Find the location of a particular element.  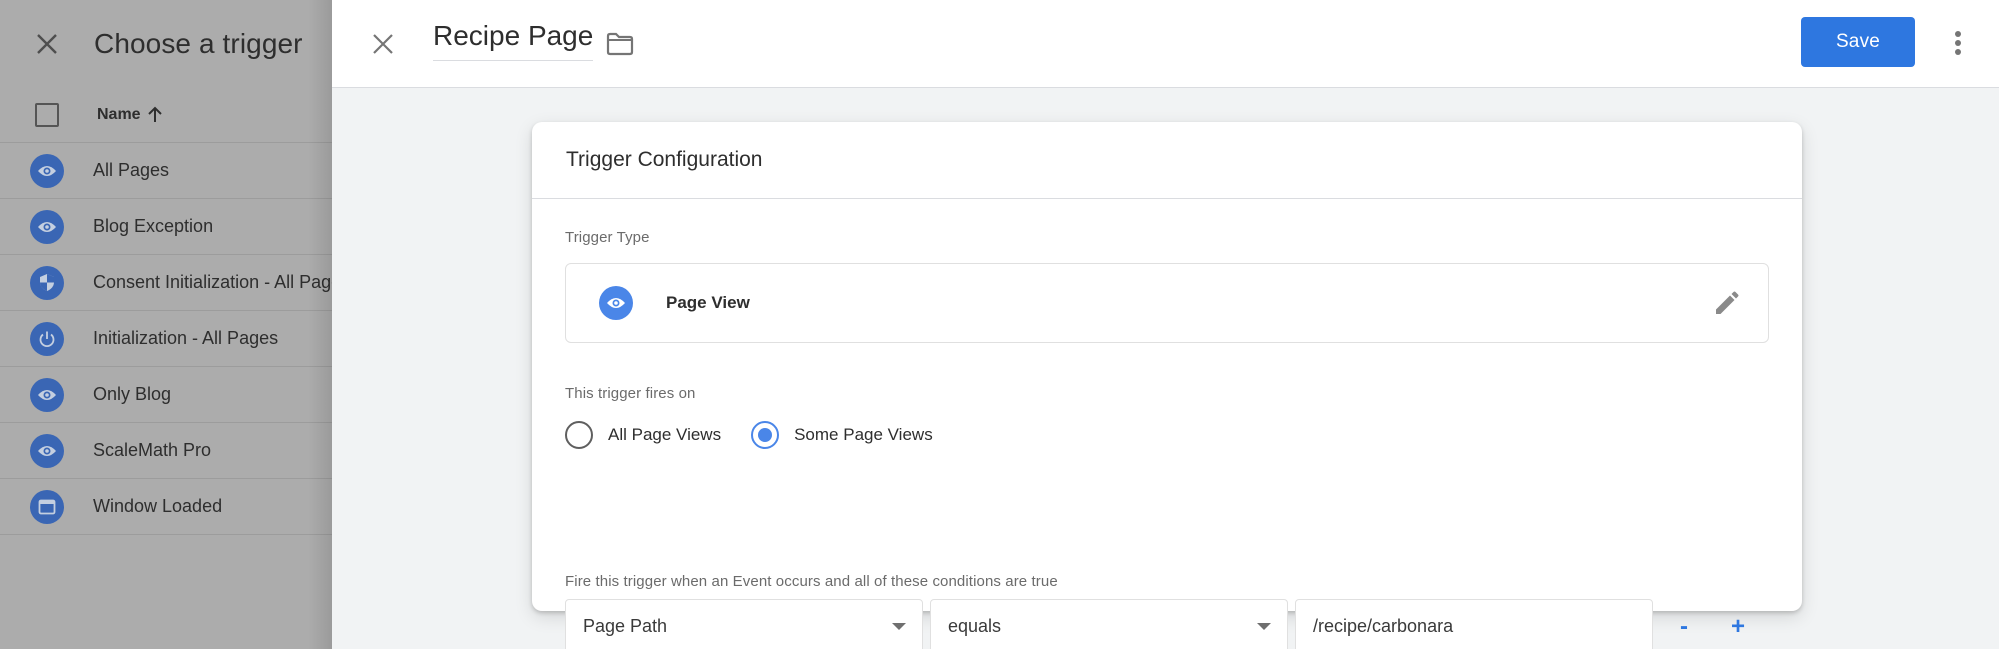

radio-button-checked is located at coordinates (765, 435).